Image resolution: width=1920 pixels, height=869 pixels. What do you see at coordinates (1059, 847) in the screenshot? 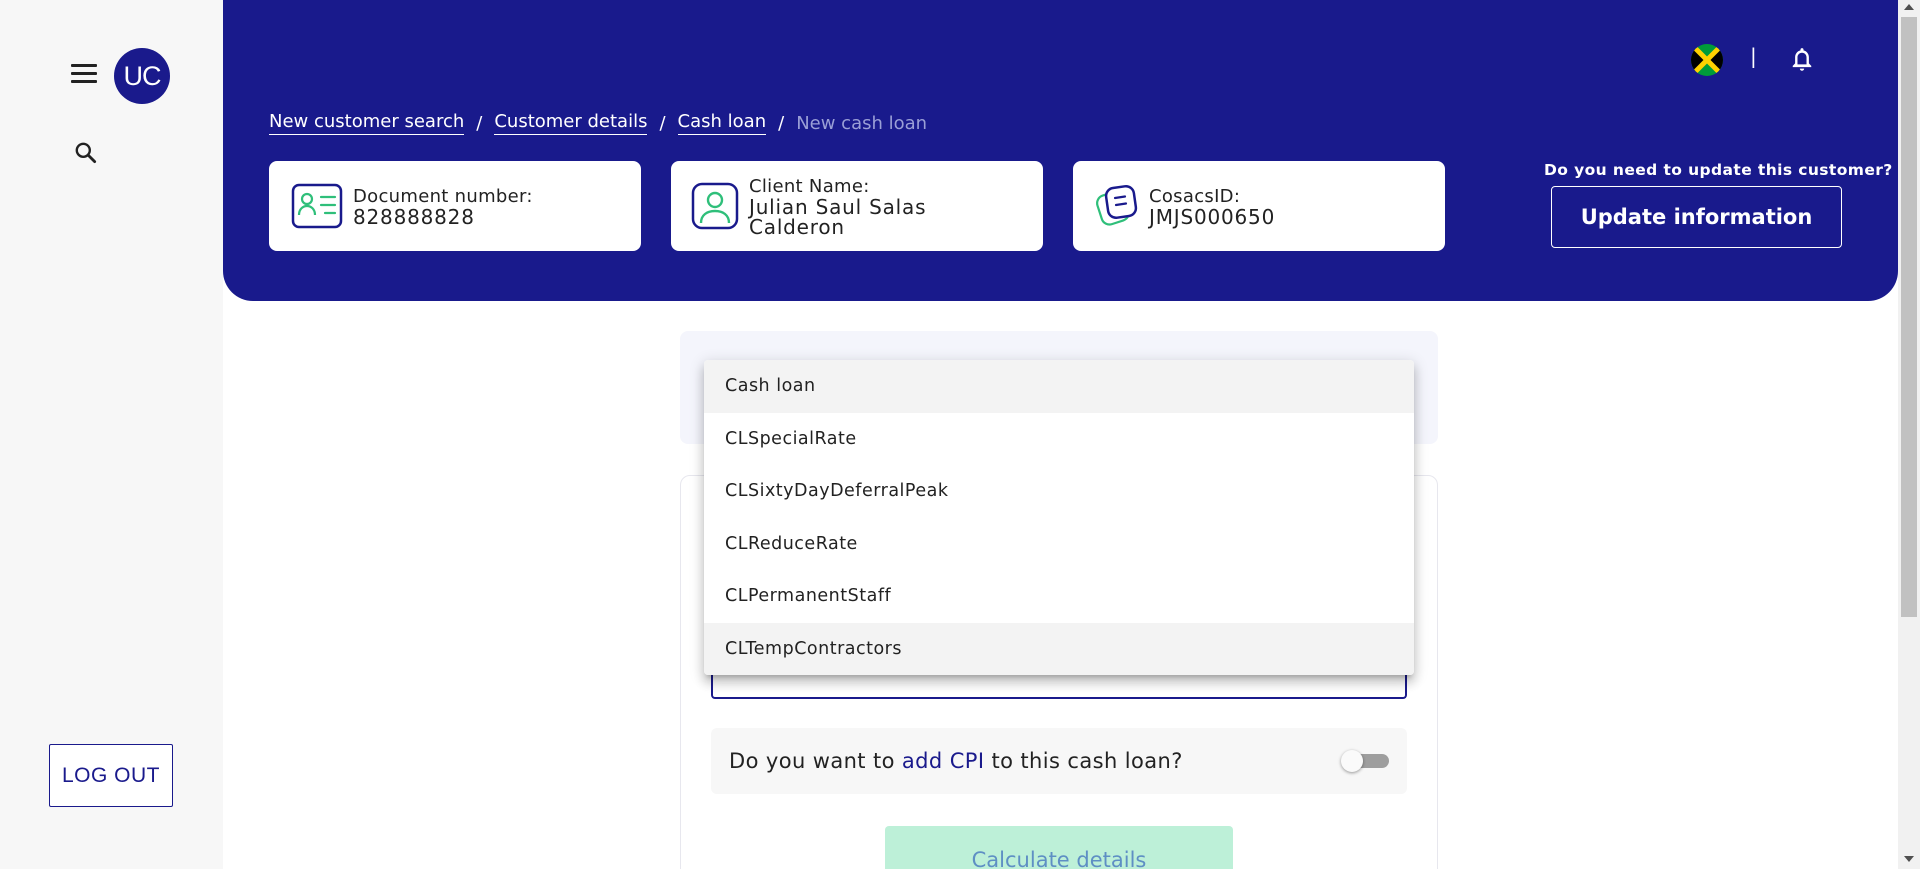
I see `calculate-details-button: Calculate details` at bounding box center [1059, 847].